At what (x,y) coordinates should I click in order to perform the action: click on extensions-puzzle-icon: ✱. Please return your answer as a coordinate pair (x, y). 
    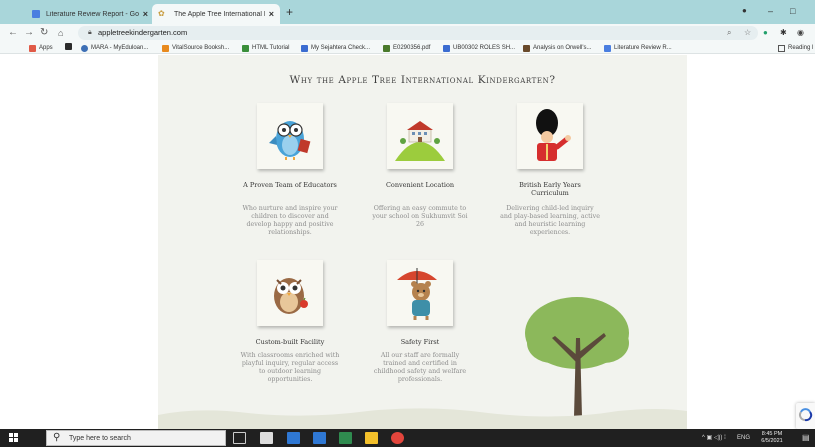
    Looking at the image, I should click on (783, 33).